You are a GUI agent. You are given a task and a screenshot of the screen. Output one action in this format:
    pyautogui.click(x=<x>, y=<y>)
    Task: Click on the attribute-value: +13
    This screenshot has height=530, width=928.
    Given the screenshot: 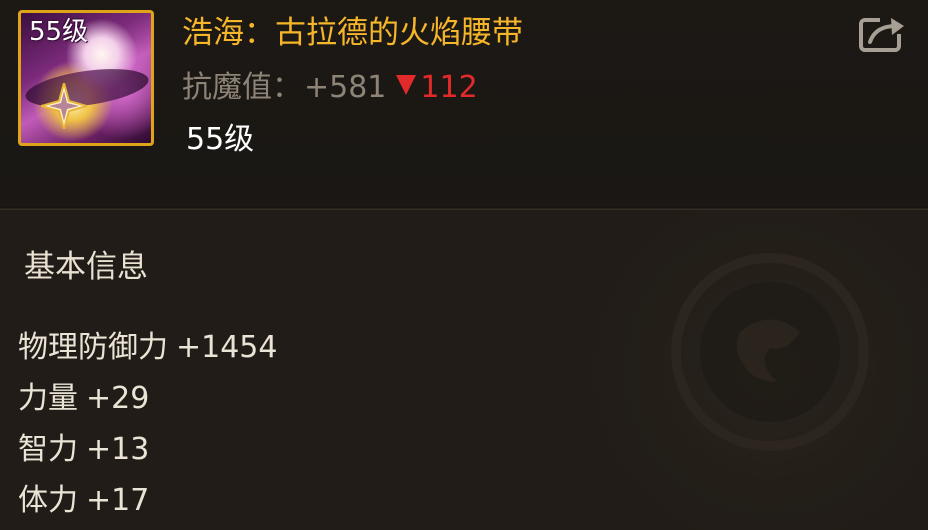 What is the action you would take?
    pyautogui.click(x=118, y=449)
    